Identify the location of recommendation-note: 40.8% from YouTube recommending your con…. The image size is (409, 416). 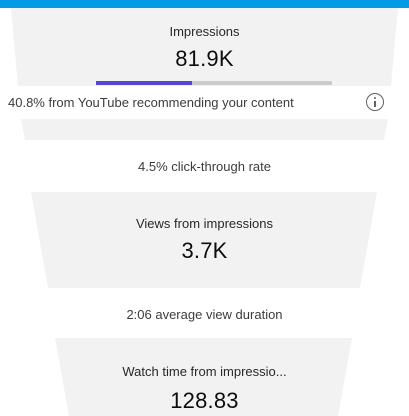
(151, 102).